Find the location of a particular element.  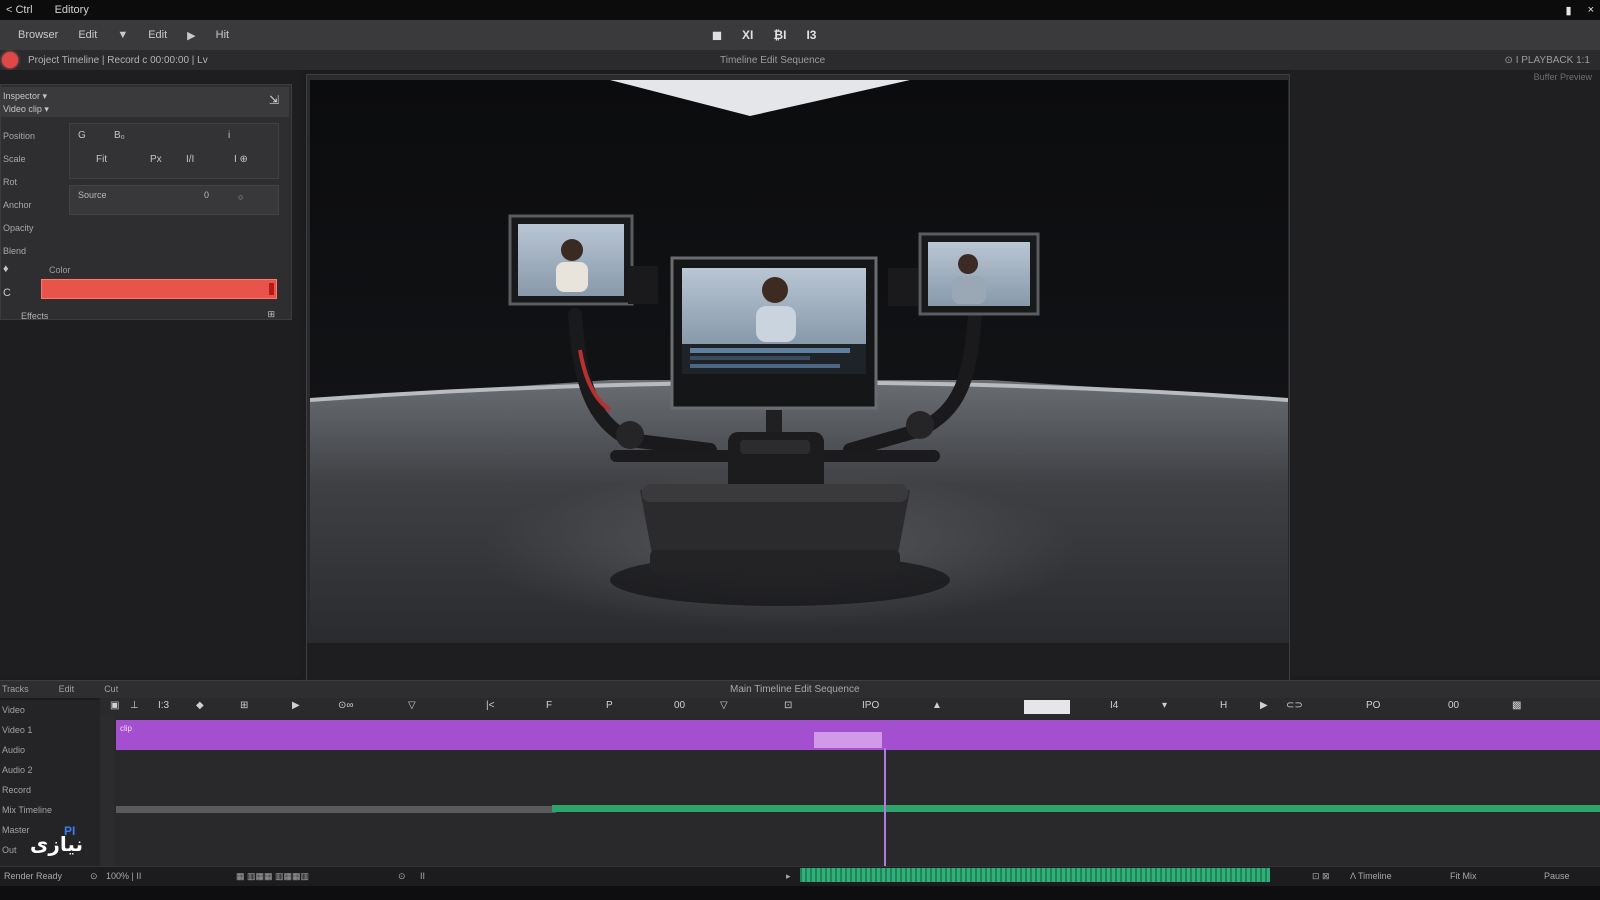

ruler-tool: ◆ is located at coordinates (200, 705).